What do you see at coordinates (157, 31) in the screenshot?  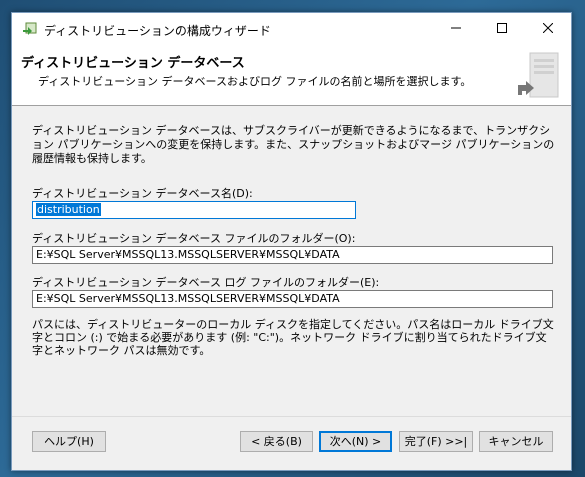 I see `window-title: ディストリビューションの構成ウィザード` at bounding box center [157, 31].